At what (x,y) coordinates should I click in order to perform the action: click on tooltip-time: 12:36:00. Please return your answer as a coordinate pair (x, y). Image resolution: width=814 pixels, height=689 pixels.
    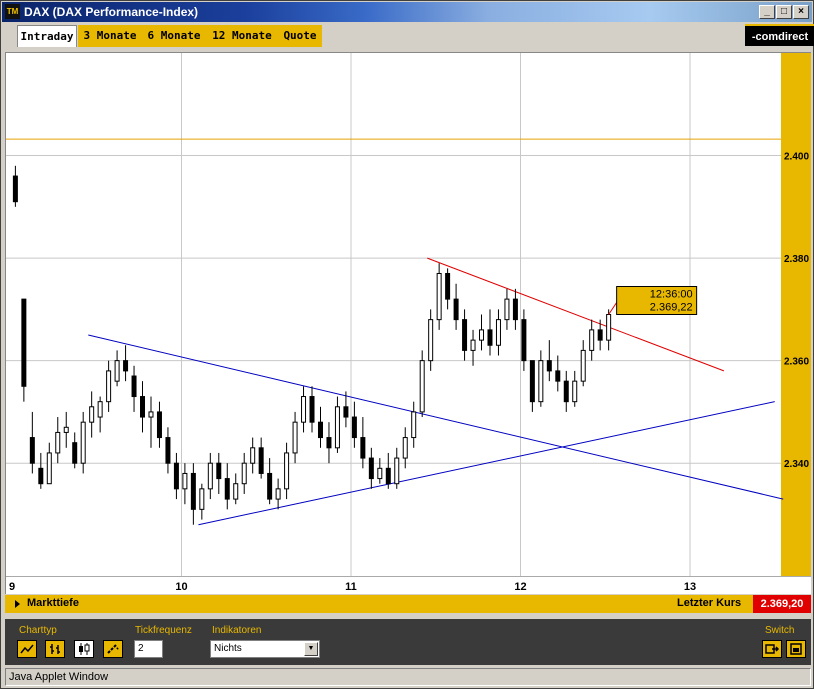
    Looking at the image, I should click on (671, 295).